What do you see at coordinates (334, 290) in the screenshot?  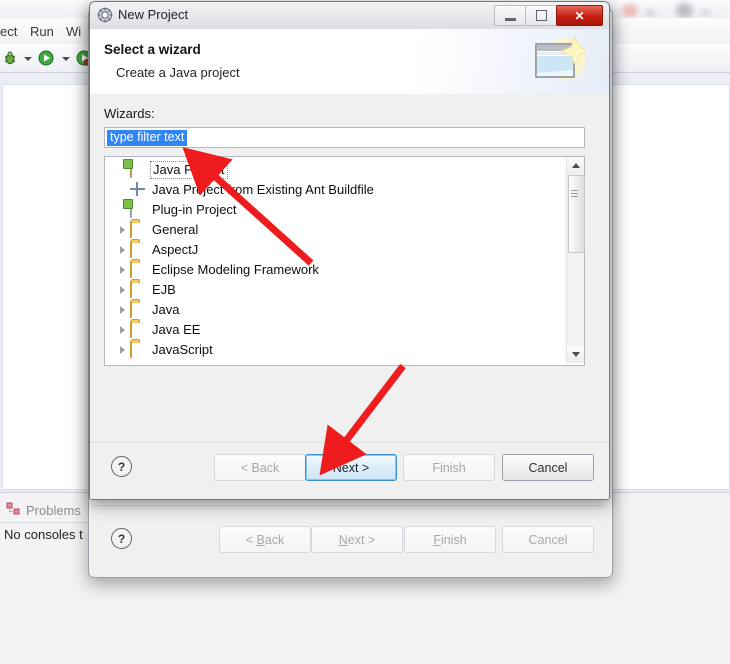 I see `tree-item-ejb: EJB` at bounding box center [334, 290].